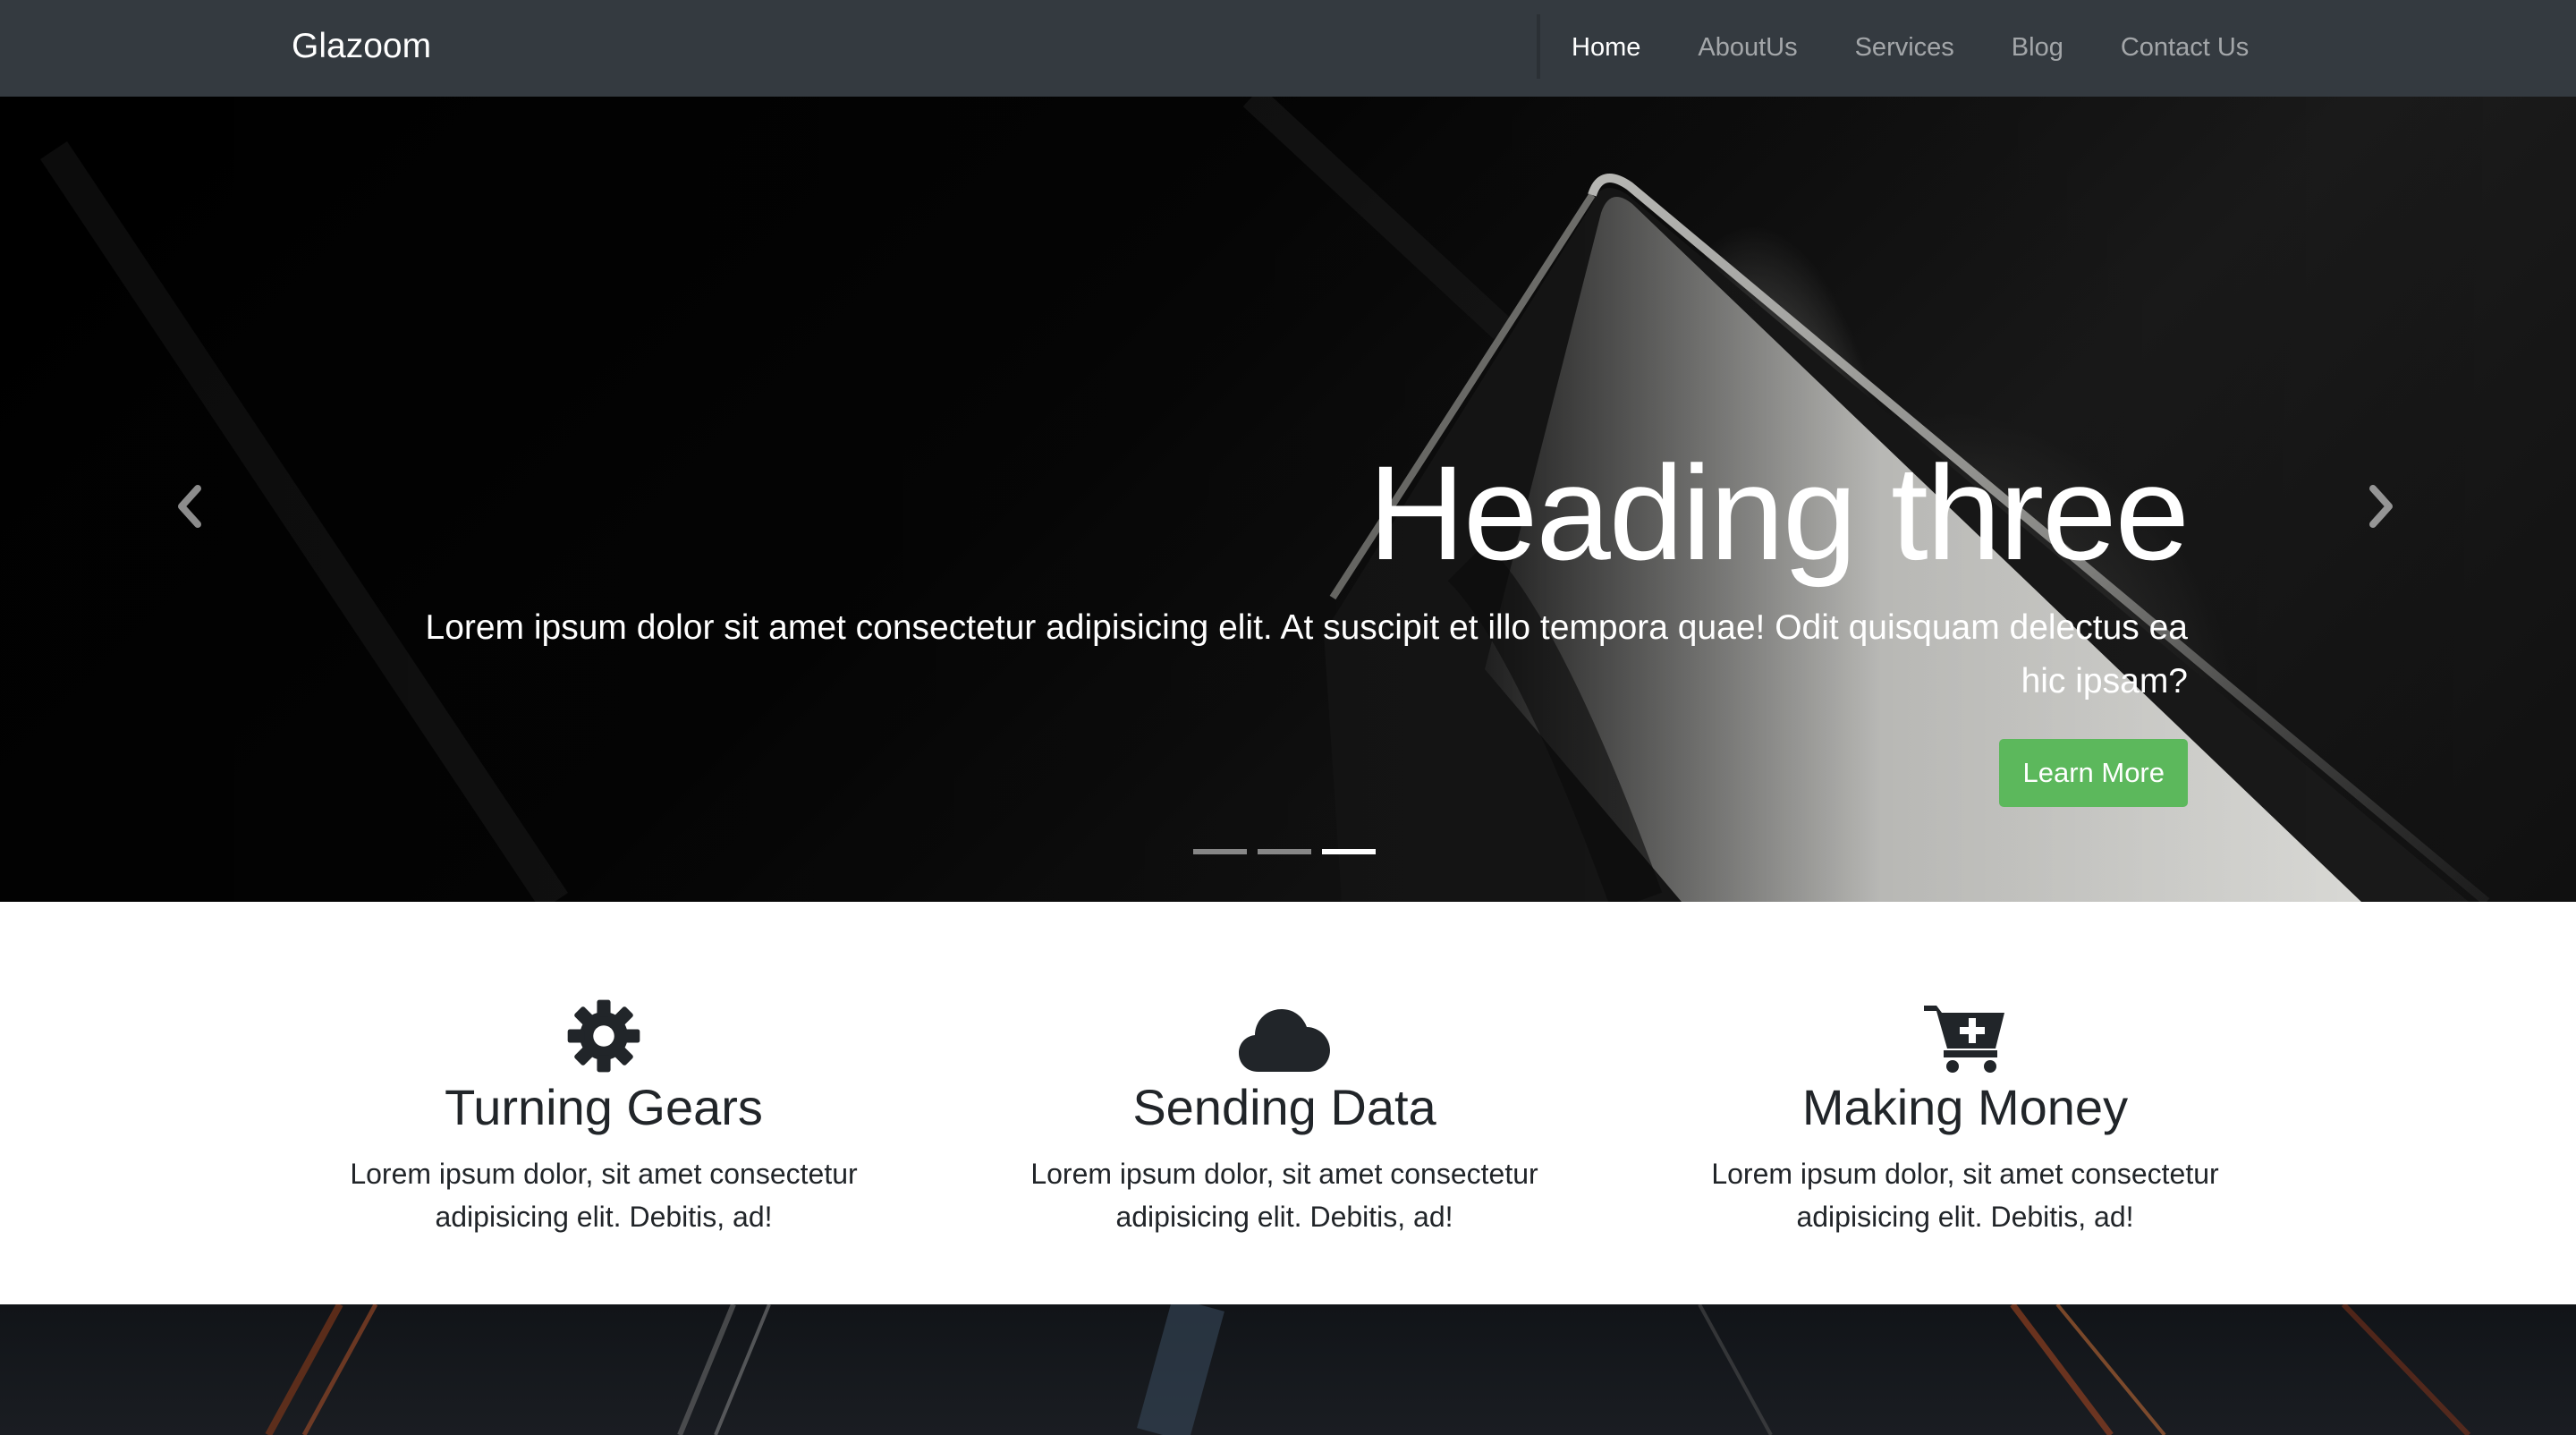 This screenshot has height=1435, width=2576. I want to click on carousel-heading: Heading three, so click(1779, 512).